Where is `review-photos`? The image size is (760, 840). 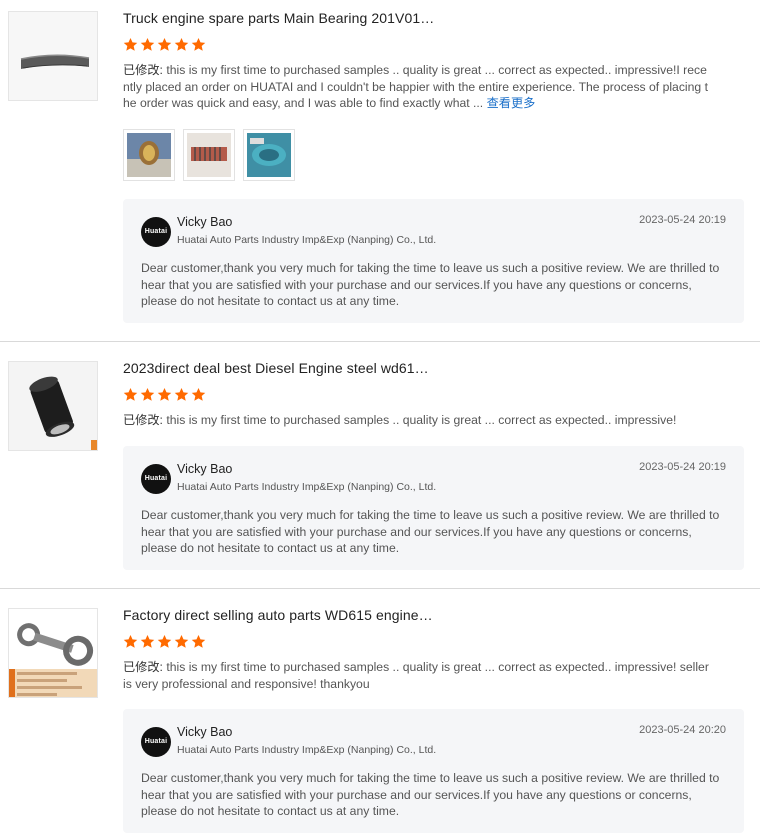 review-photos is located at coordinates (209, 155).